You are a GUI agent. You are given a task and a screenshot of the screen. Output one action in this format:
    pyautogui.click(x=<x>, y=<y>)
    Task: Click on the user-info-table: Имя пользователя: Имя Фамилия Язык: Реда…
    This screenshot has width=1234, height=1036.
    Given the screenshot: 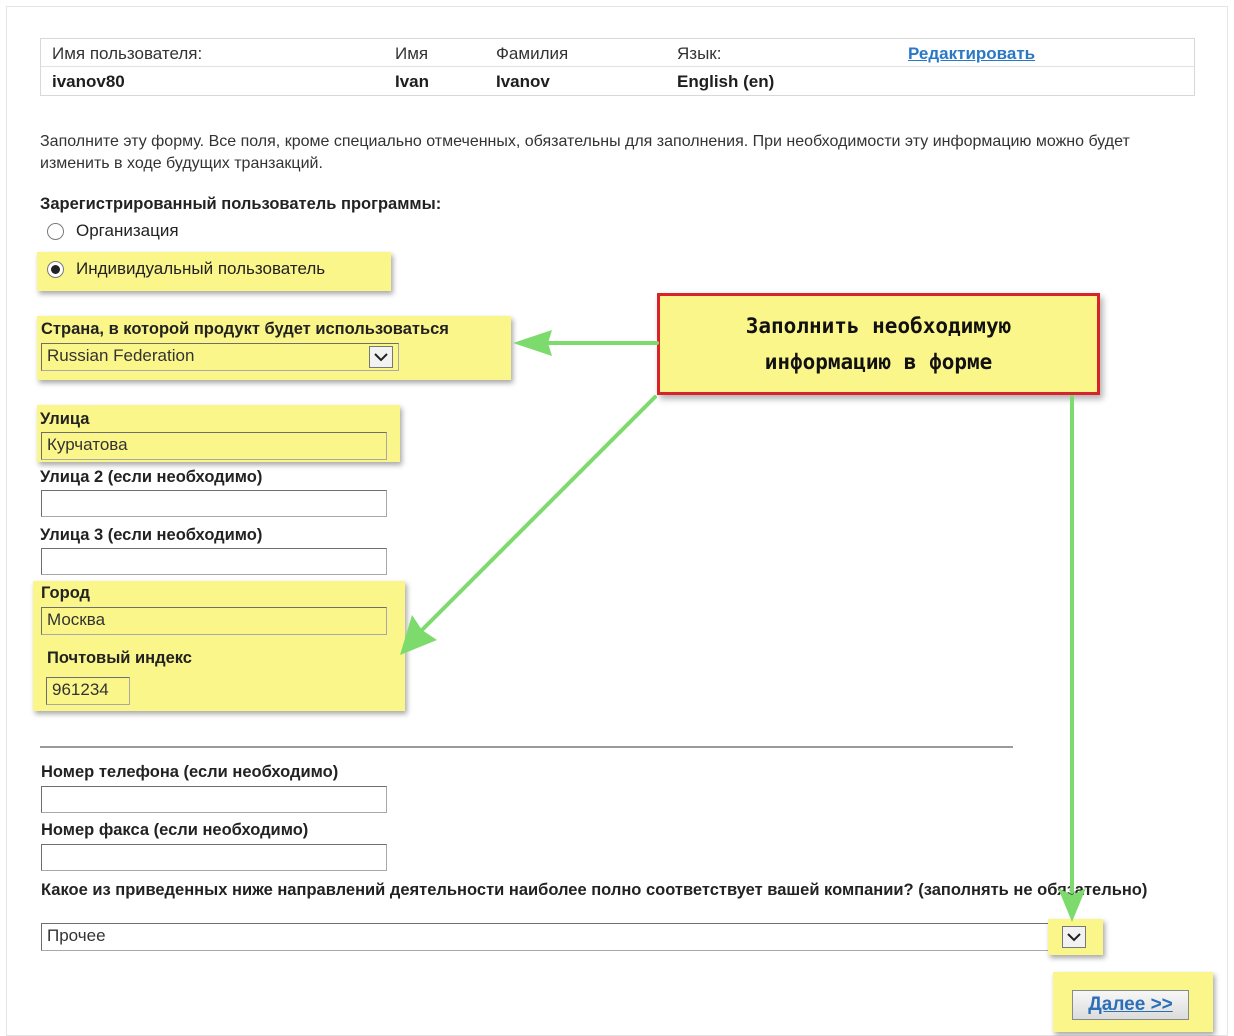 What is the action you would take?
    pyautogui.click(x=617, y=67)
    